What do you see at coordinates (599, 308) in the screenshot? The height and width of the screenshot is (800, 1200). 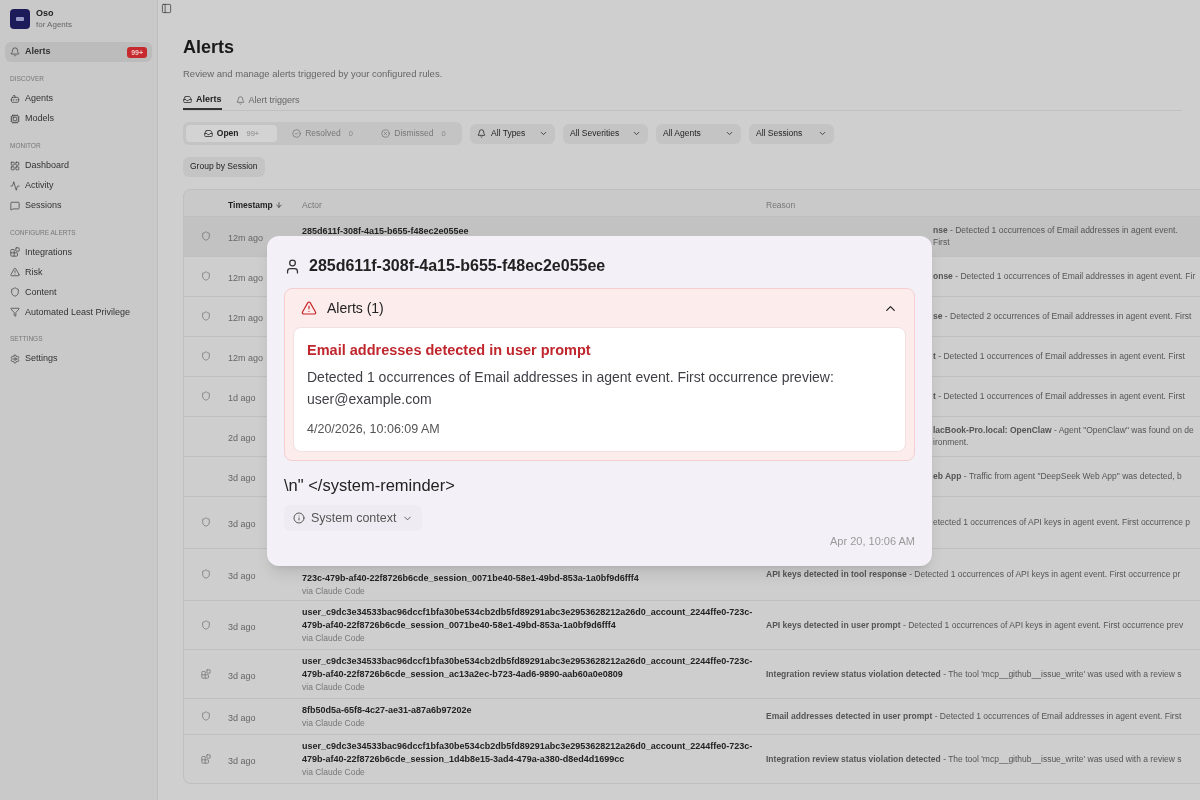 I see `alerts-toggle: Alerts (1)` at bounding box center [599, 308].